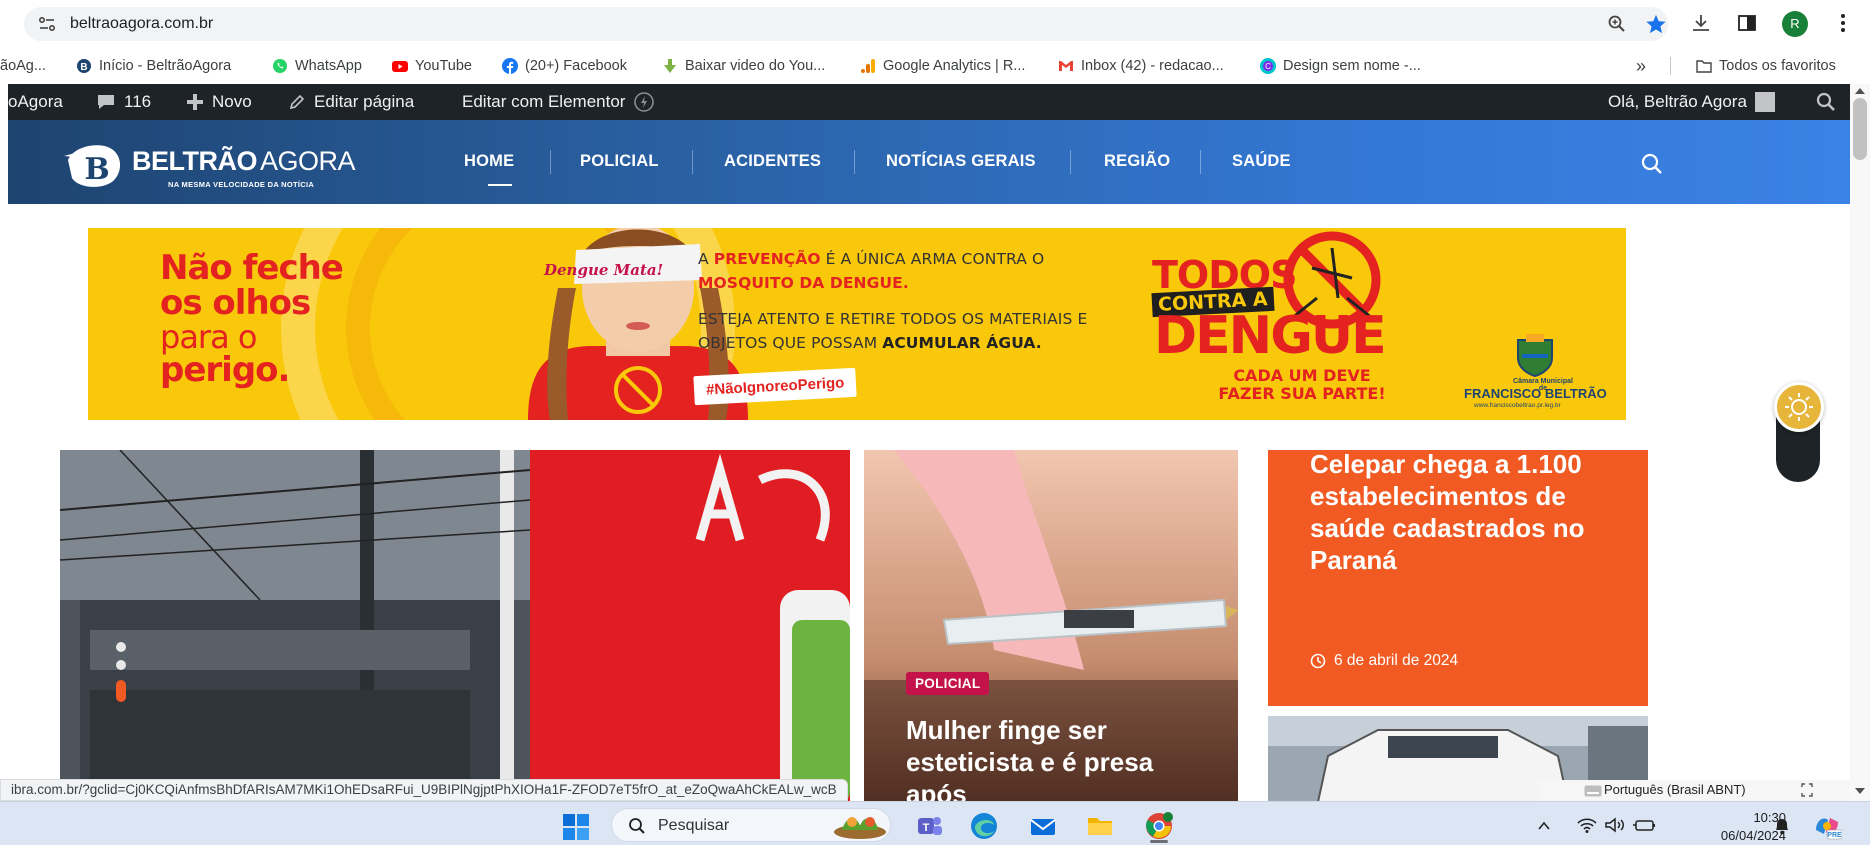  What do you see at coordinates (1043, 826) in the screenshot?
I see `mail-icon` at bounding box center [1043, 826].